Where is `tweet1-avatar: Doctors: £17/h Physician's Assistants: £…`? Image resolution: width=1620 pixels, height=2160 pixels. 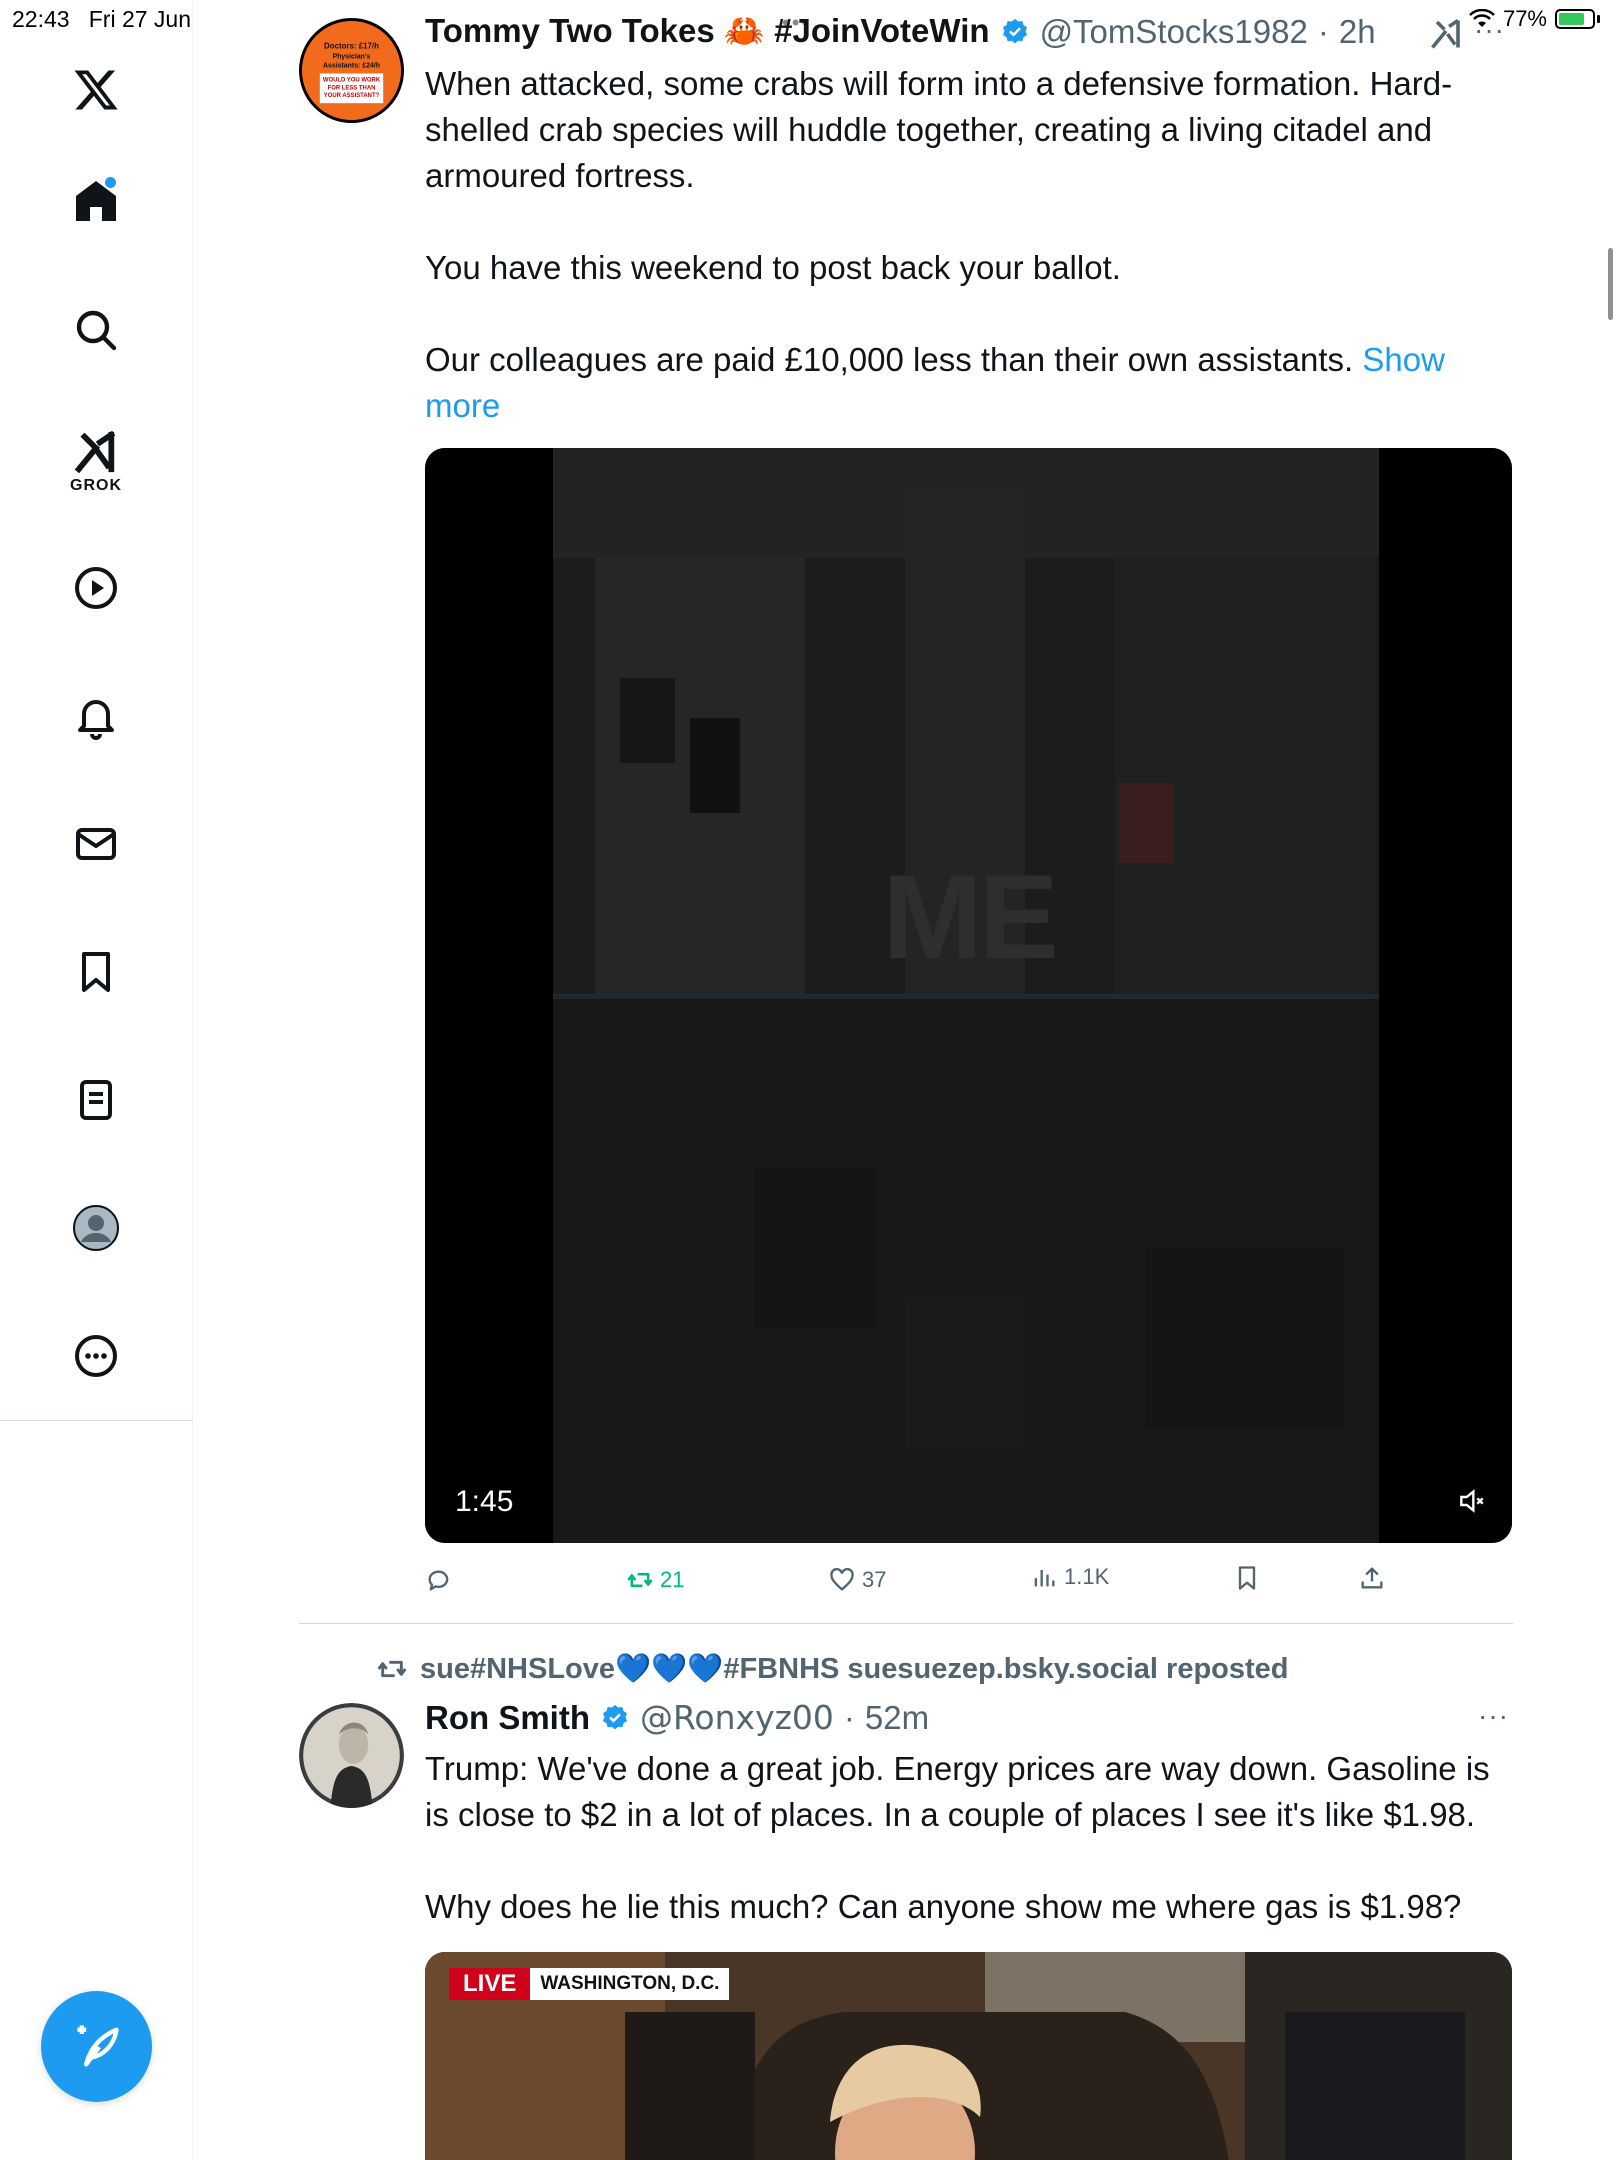 tweet1-avatar: Doctors: £17/h Physician's Assistants: £… is located at coordinates (351, 70).